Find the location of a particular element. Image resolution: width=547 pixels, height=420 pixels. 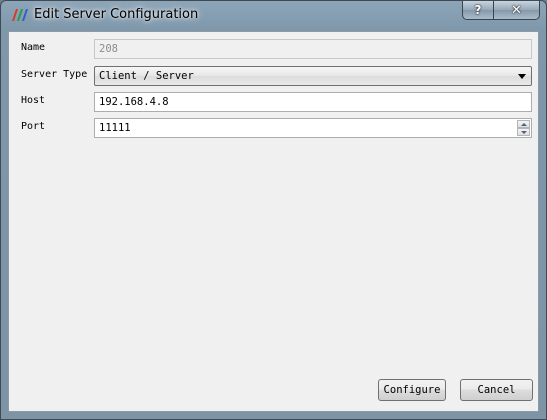

server-type-label: Server Type is located at coordinates (54, 74).